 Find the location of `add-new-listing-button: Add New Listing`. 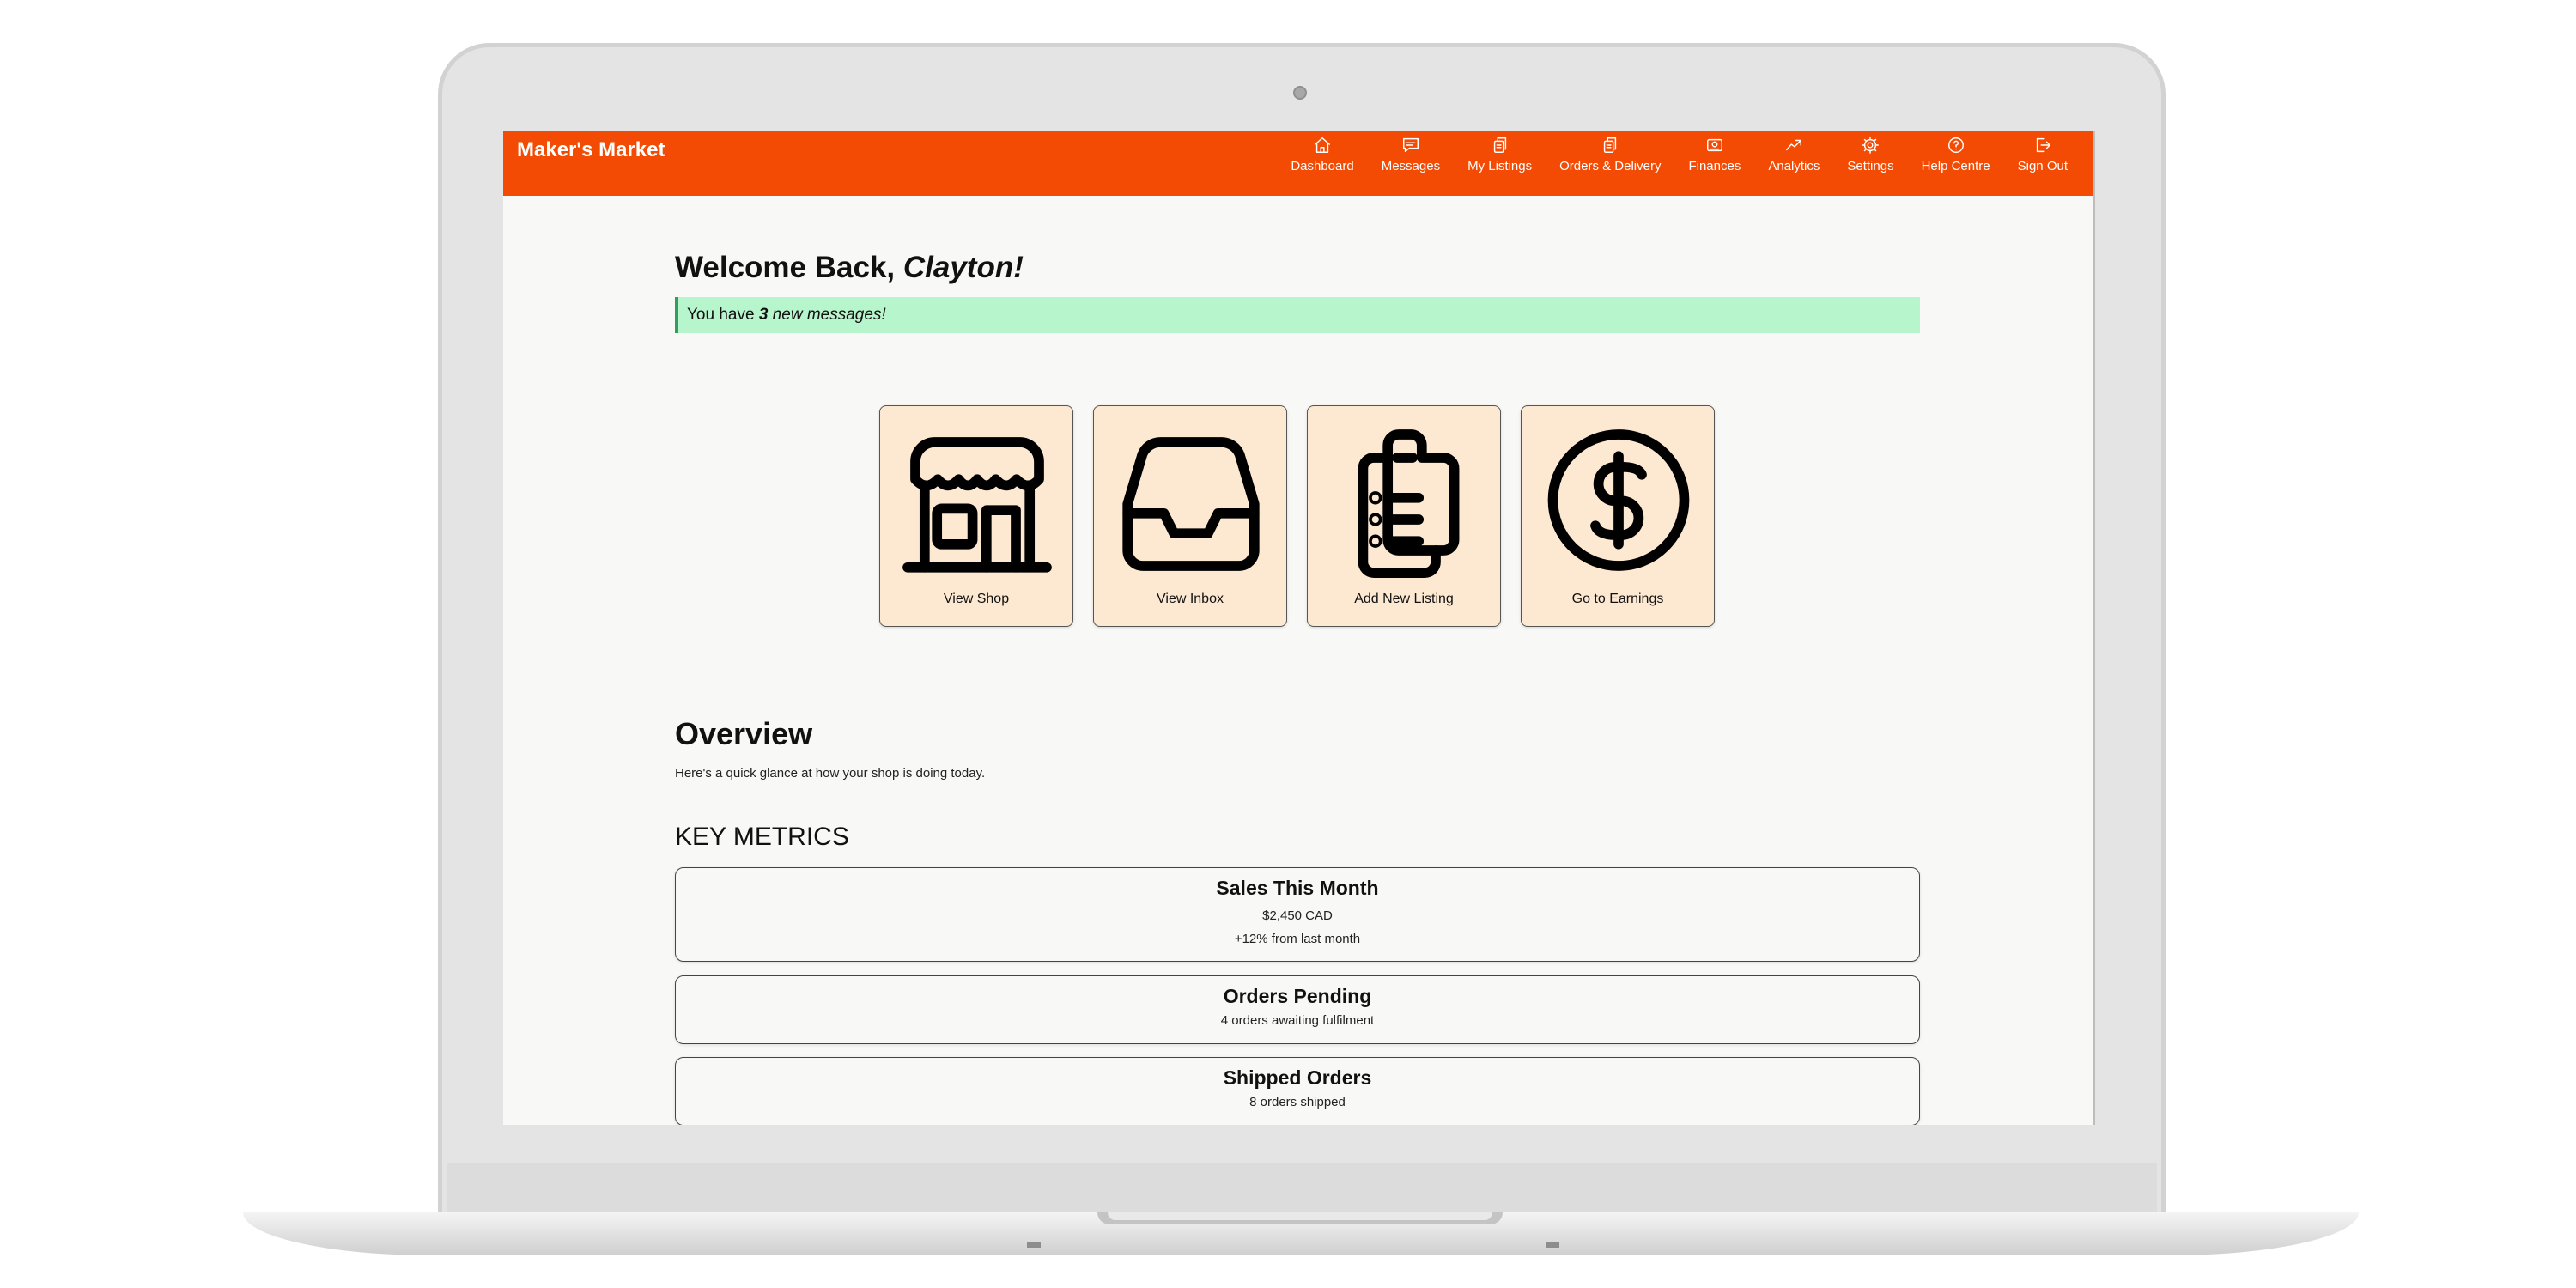

add-new-listing-button: Add New Listing is located at coordinates (1404, 516).